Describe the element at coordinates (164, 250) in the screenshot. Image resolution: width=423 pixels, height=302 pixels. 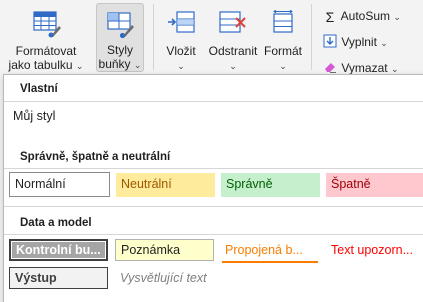
I see `style-note: Poznámka` at that location.